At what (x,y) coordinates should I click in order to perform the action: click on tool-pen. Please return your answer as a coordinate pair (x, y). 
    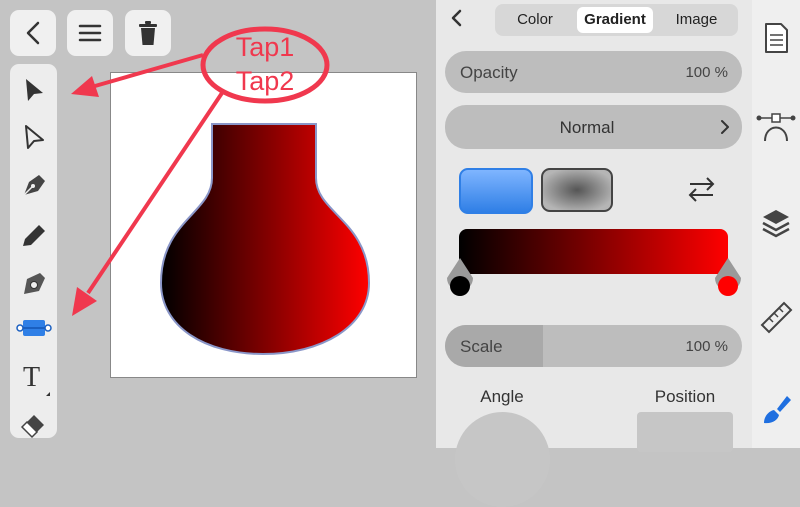
    Looking at the image, I should click on (33, 185).